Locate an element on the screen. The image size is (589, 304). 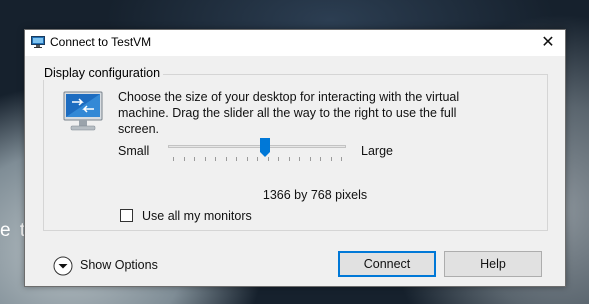
close-button: ✕ is located at coordinates (548, 43).